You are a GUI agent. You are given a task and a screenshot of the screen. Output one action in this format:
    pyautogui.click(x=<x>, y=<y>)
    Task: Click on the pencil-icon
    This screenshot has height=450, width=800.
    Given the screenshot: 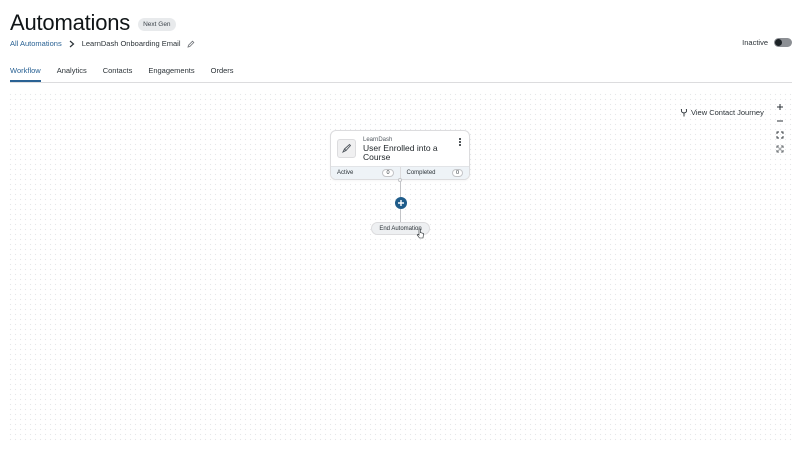 What is the action you would take?
    pyautogui.click(x=190, y=44)
    